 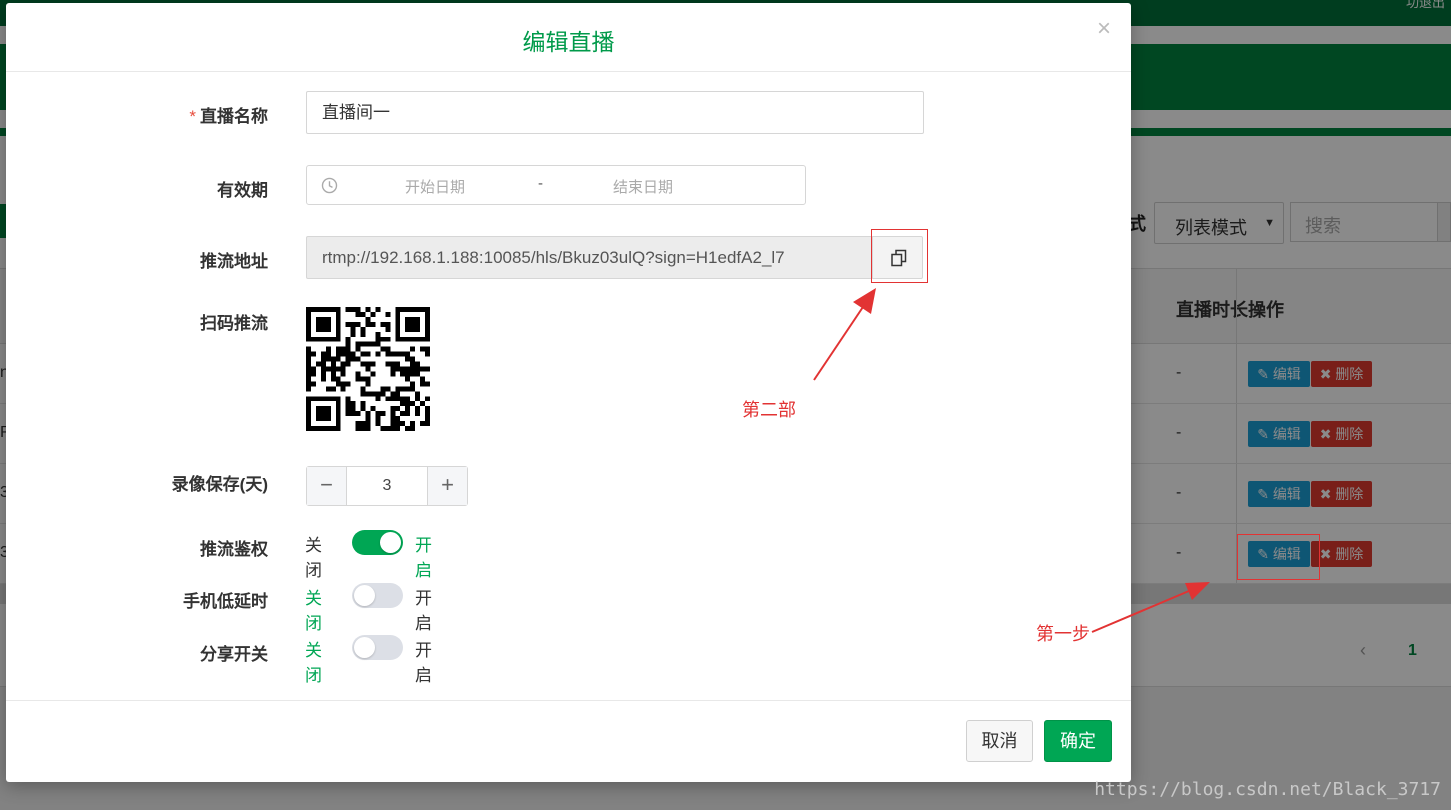 What do you see at coordinates (234, 549) in the screenshot?
I see `push-auth-label: 推流鉴权` at bounding box center [234, 549].